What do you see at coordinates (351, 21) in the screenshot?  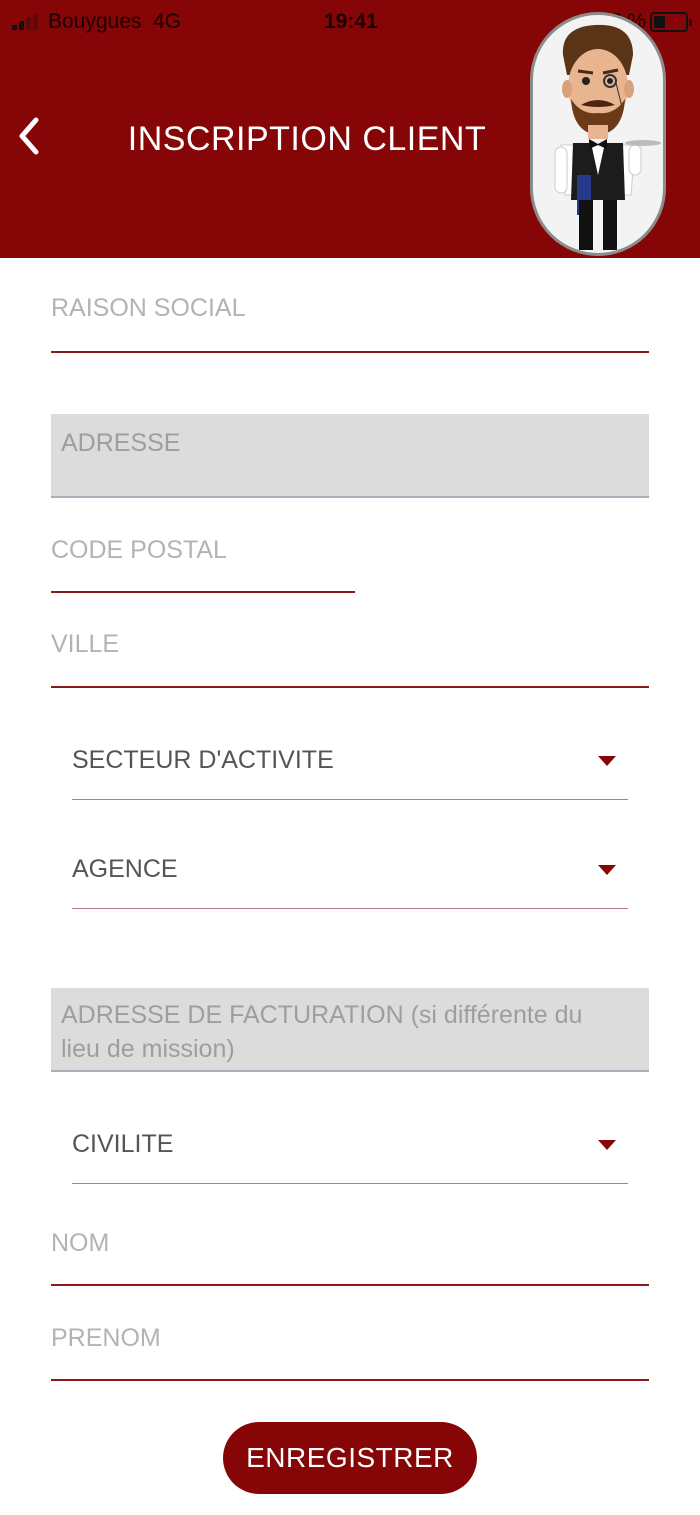 I see `clock: 19:41` at bounding box center [351, 21].